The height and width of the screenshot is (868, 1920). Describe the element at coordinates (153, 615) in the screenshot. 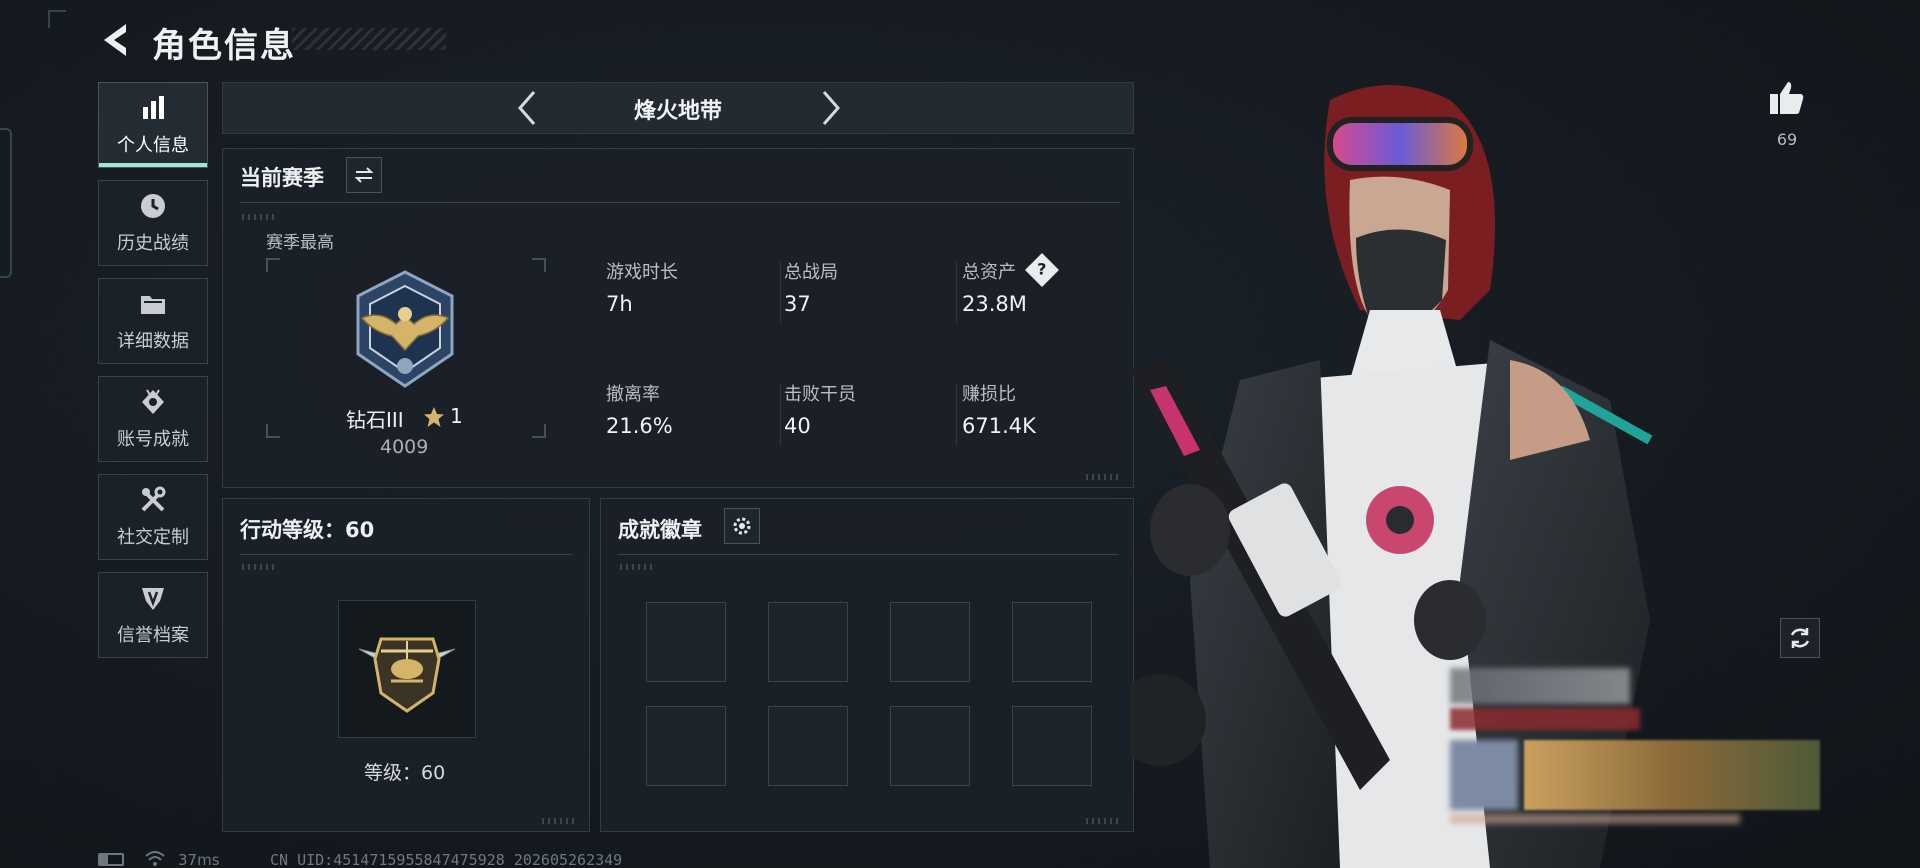

I see `sidebar-item-reputation: 信誉档案` at that location.